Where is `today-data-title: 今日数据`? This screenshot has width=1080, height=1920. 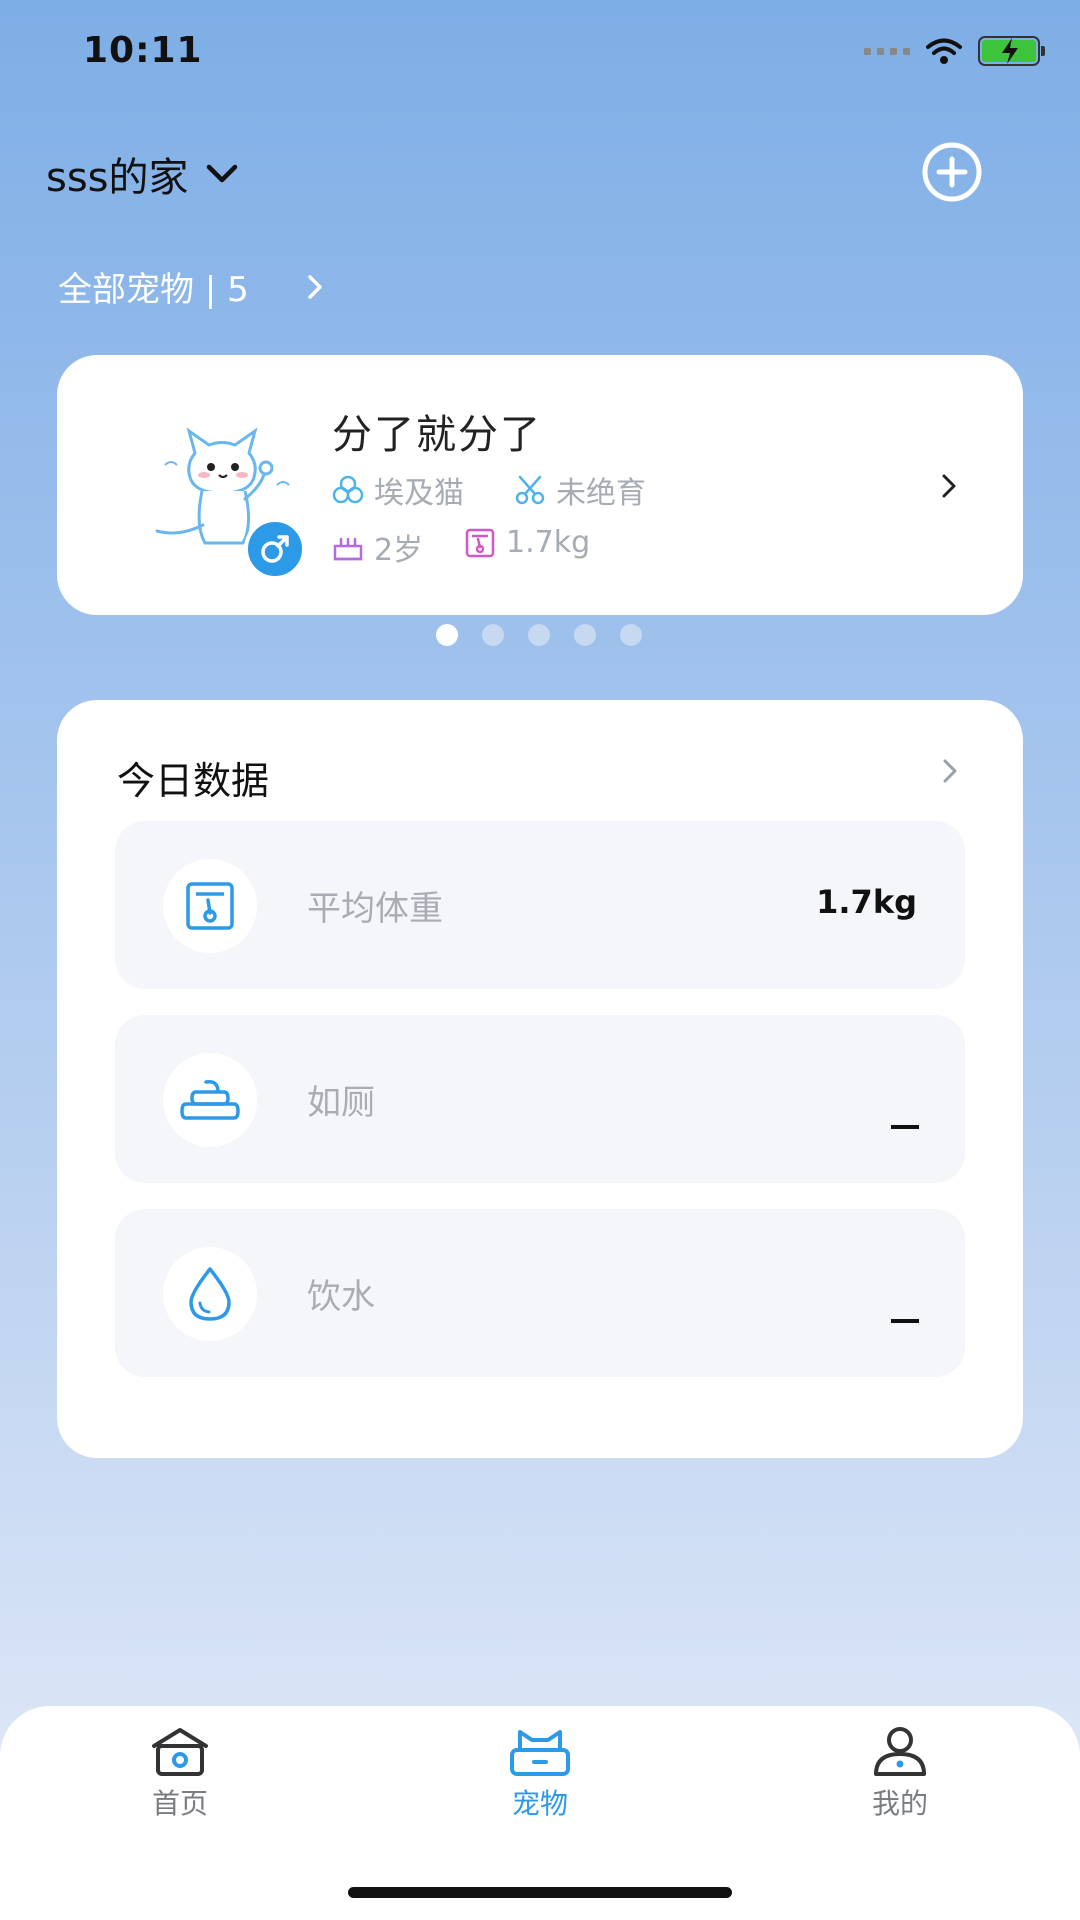
today-data-title: 今日数据 is located at coordinates (193, 781).